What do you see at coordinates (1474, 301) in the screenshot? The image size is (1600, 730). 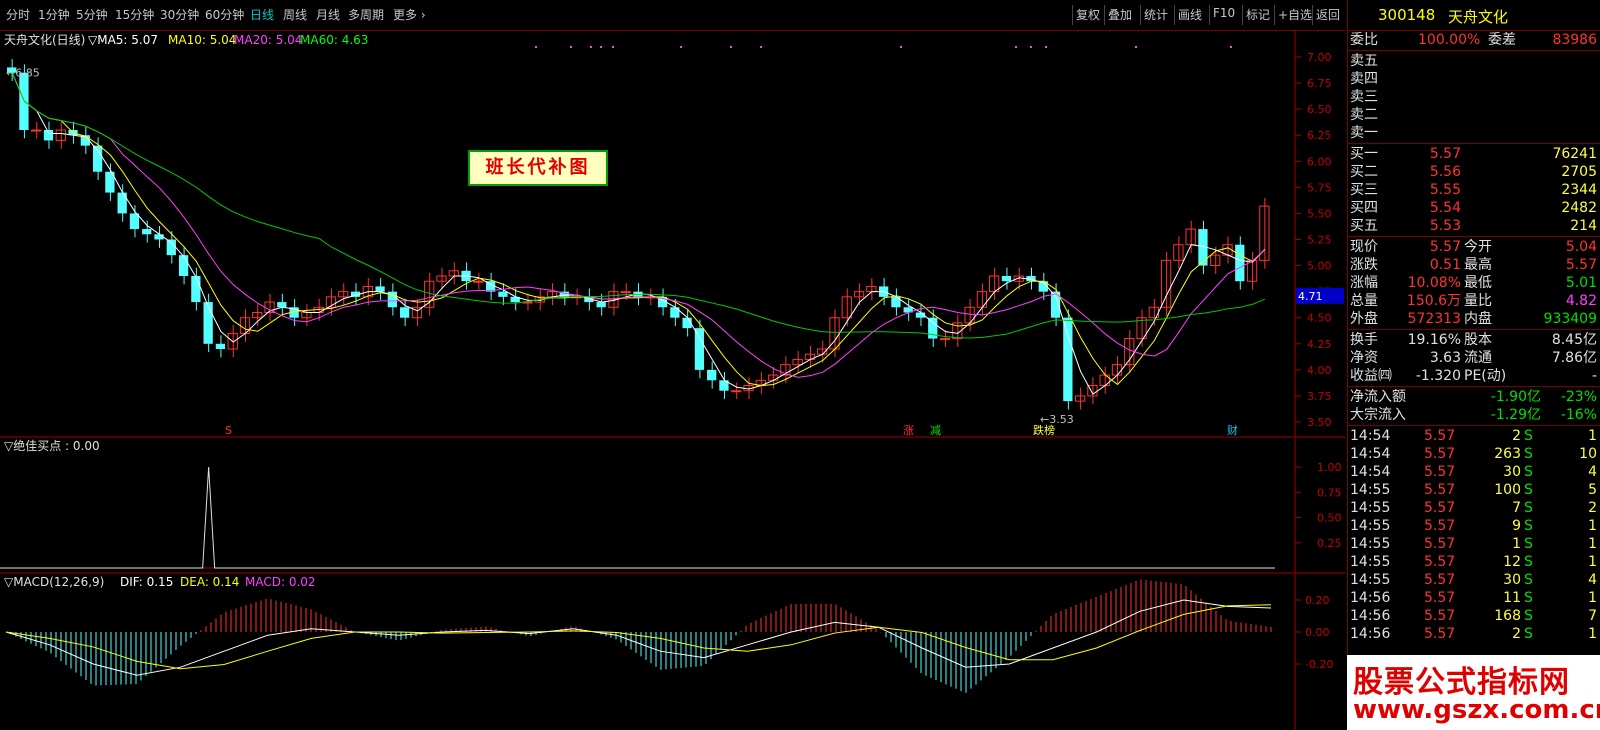 I see `stat-row-3: 总量 150.6万 量比 4.82` at bounding box center [1474, 301].